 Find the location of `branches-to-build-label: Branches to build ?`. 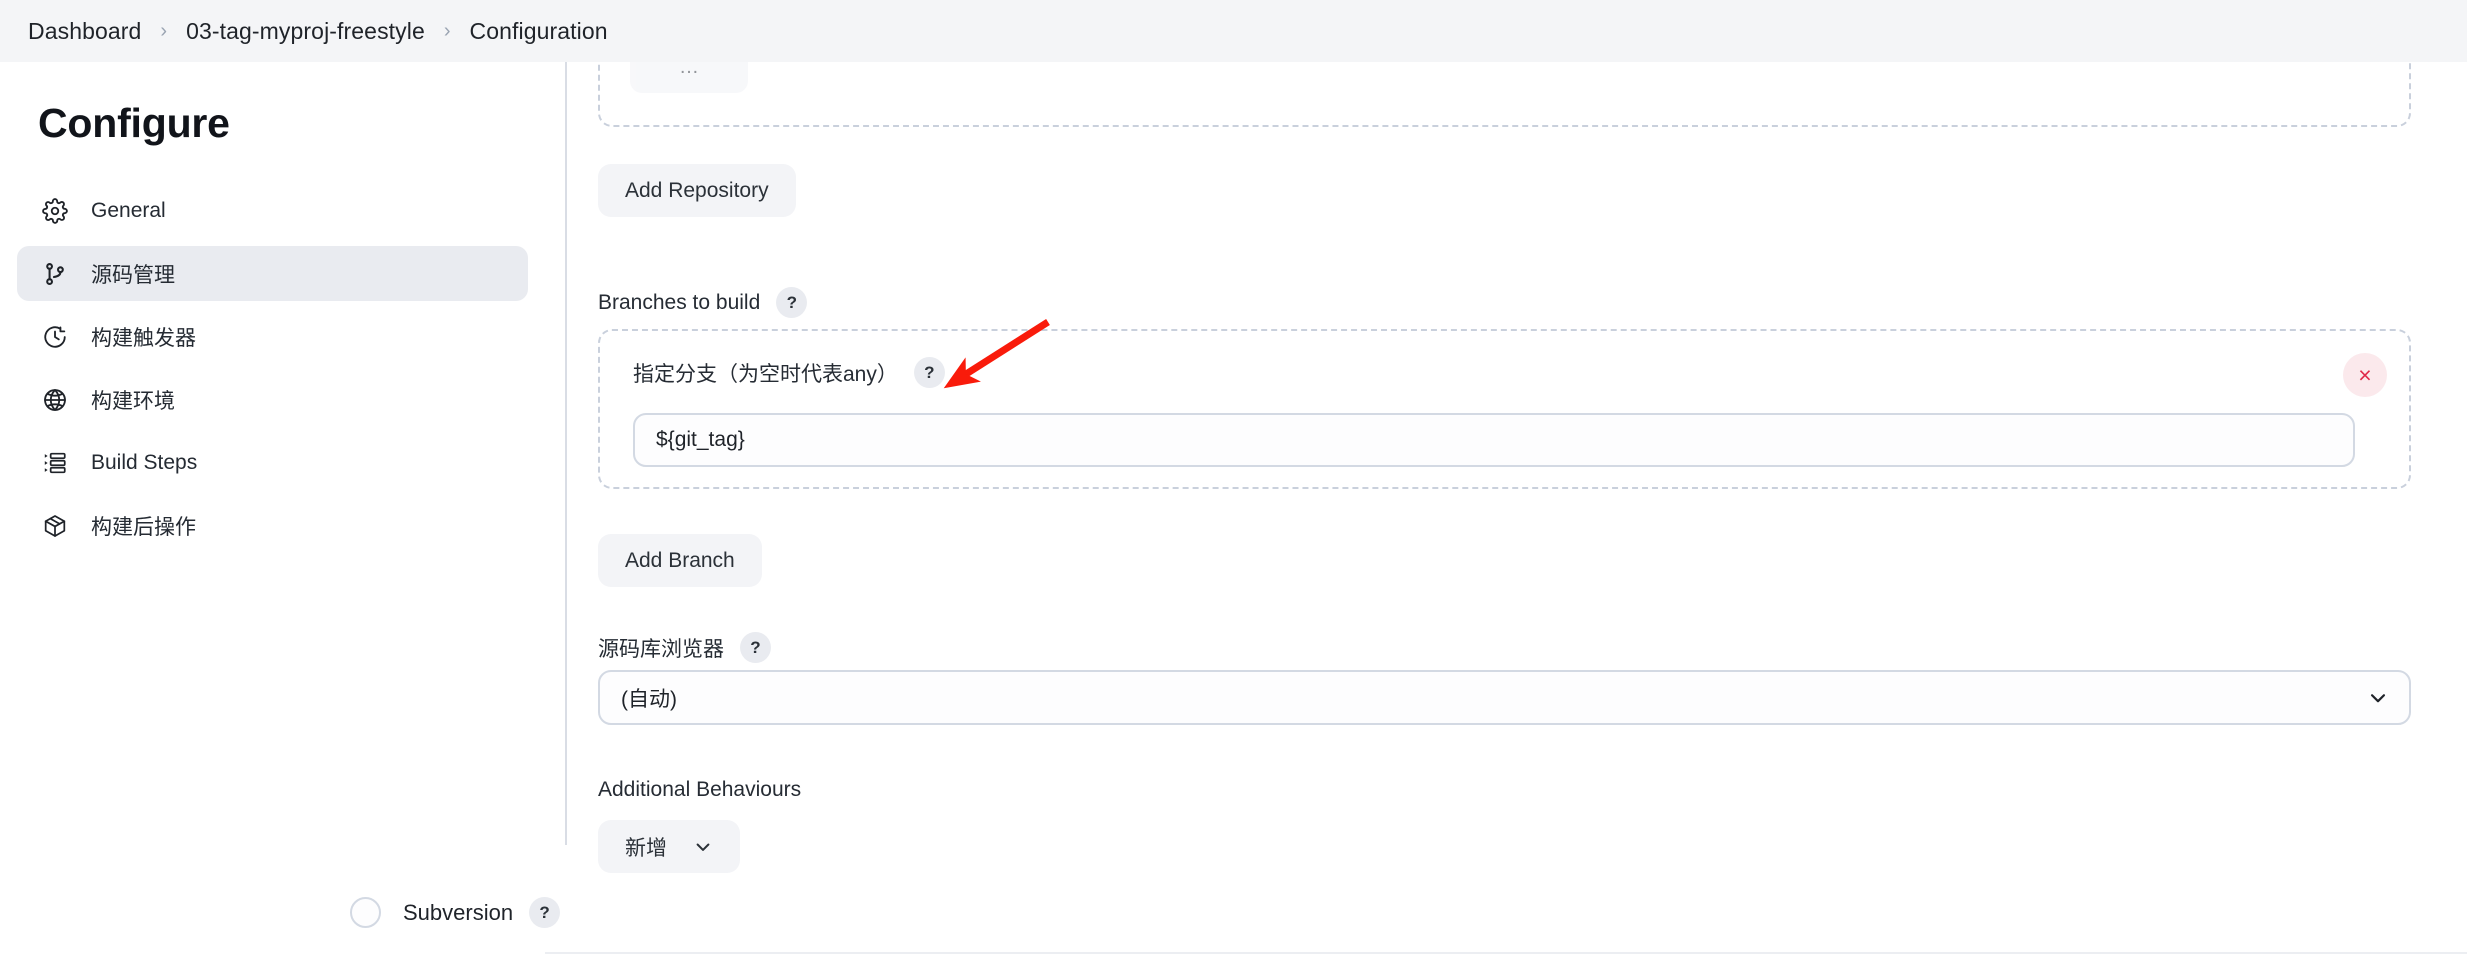

branches-to-build-label: Branches to build ? is located at coordinates (703, 302).